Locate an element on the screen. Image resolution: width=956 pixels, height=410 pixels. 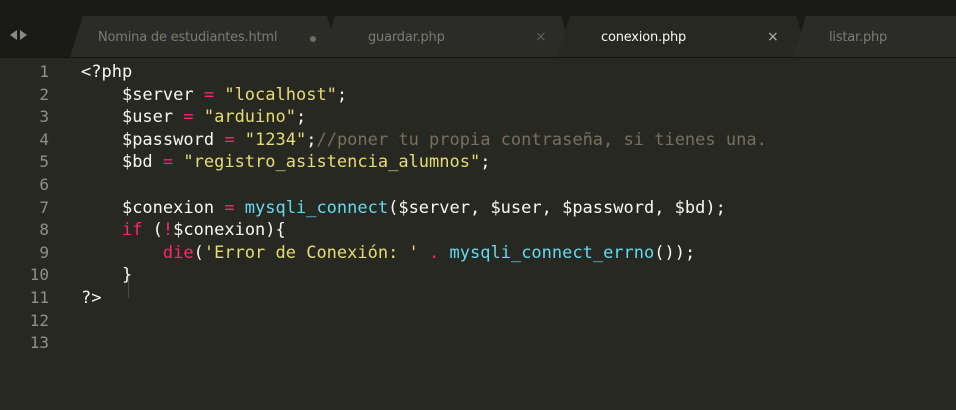
tab-nomina-de-estudiantes: Nomina de estudiantes.html is located at coordinates (205, 36).